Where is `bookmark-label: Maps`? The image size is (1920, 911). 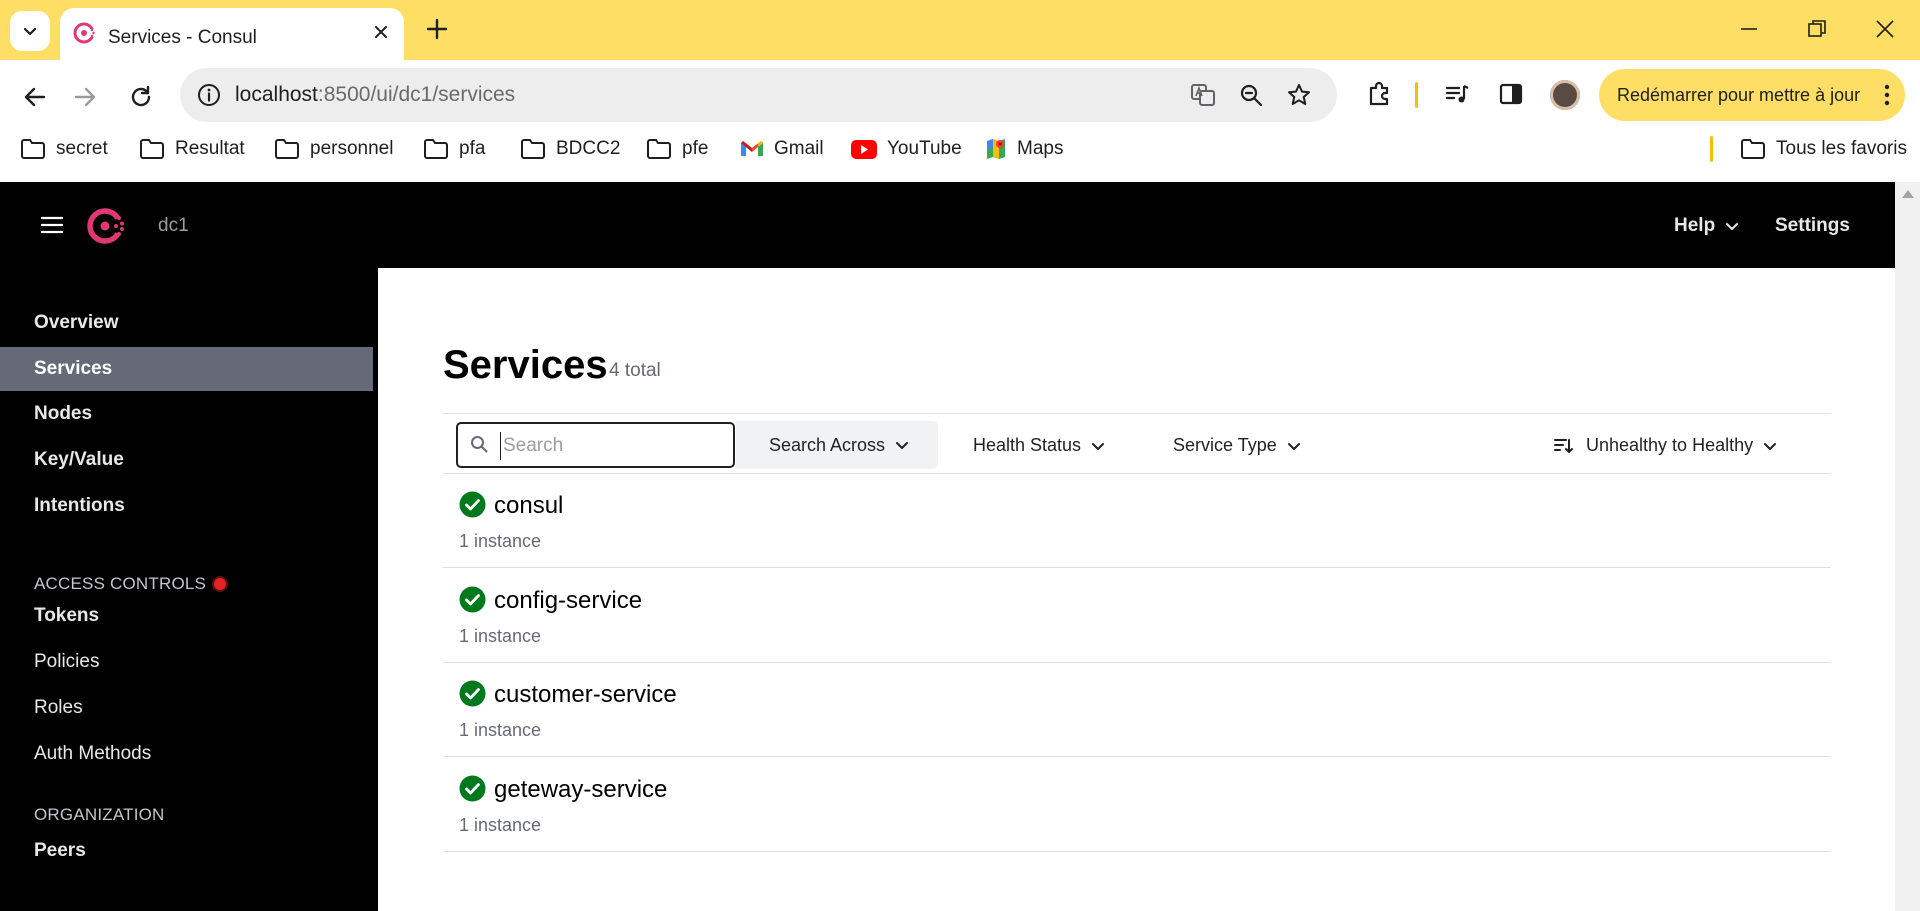 bookmark-label: Maps is located at coordinates (1040, 148).